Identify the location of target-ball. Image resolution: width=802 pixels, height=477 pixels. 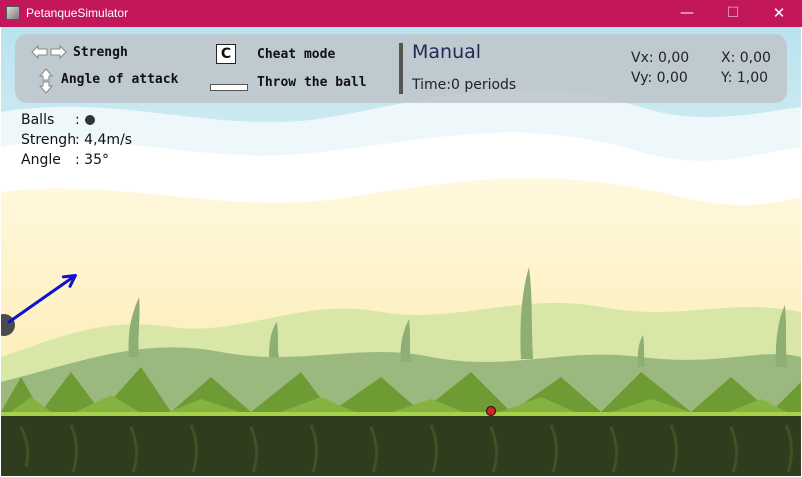
(491, 411).